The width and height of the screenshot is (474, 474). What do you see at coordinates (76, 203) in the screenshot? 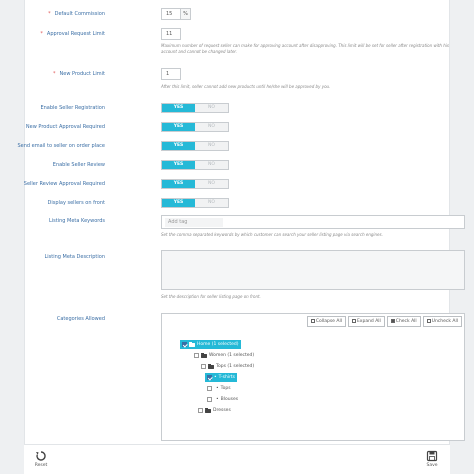
I see `display-sellers-label: Display sellers on front` at bounding box center [76, 203].